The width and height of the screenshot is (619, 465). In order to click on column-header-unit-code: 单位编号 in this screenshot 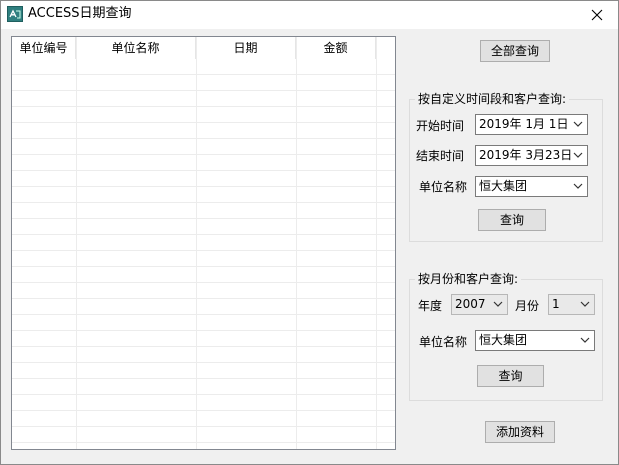, I will do `click(44, 48)`.